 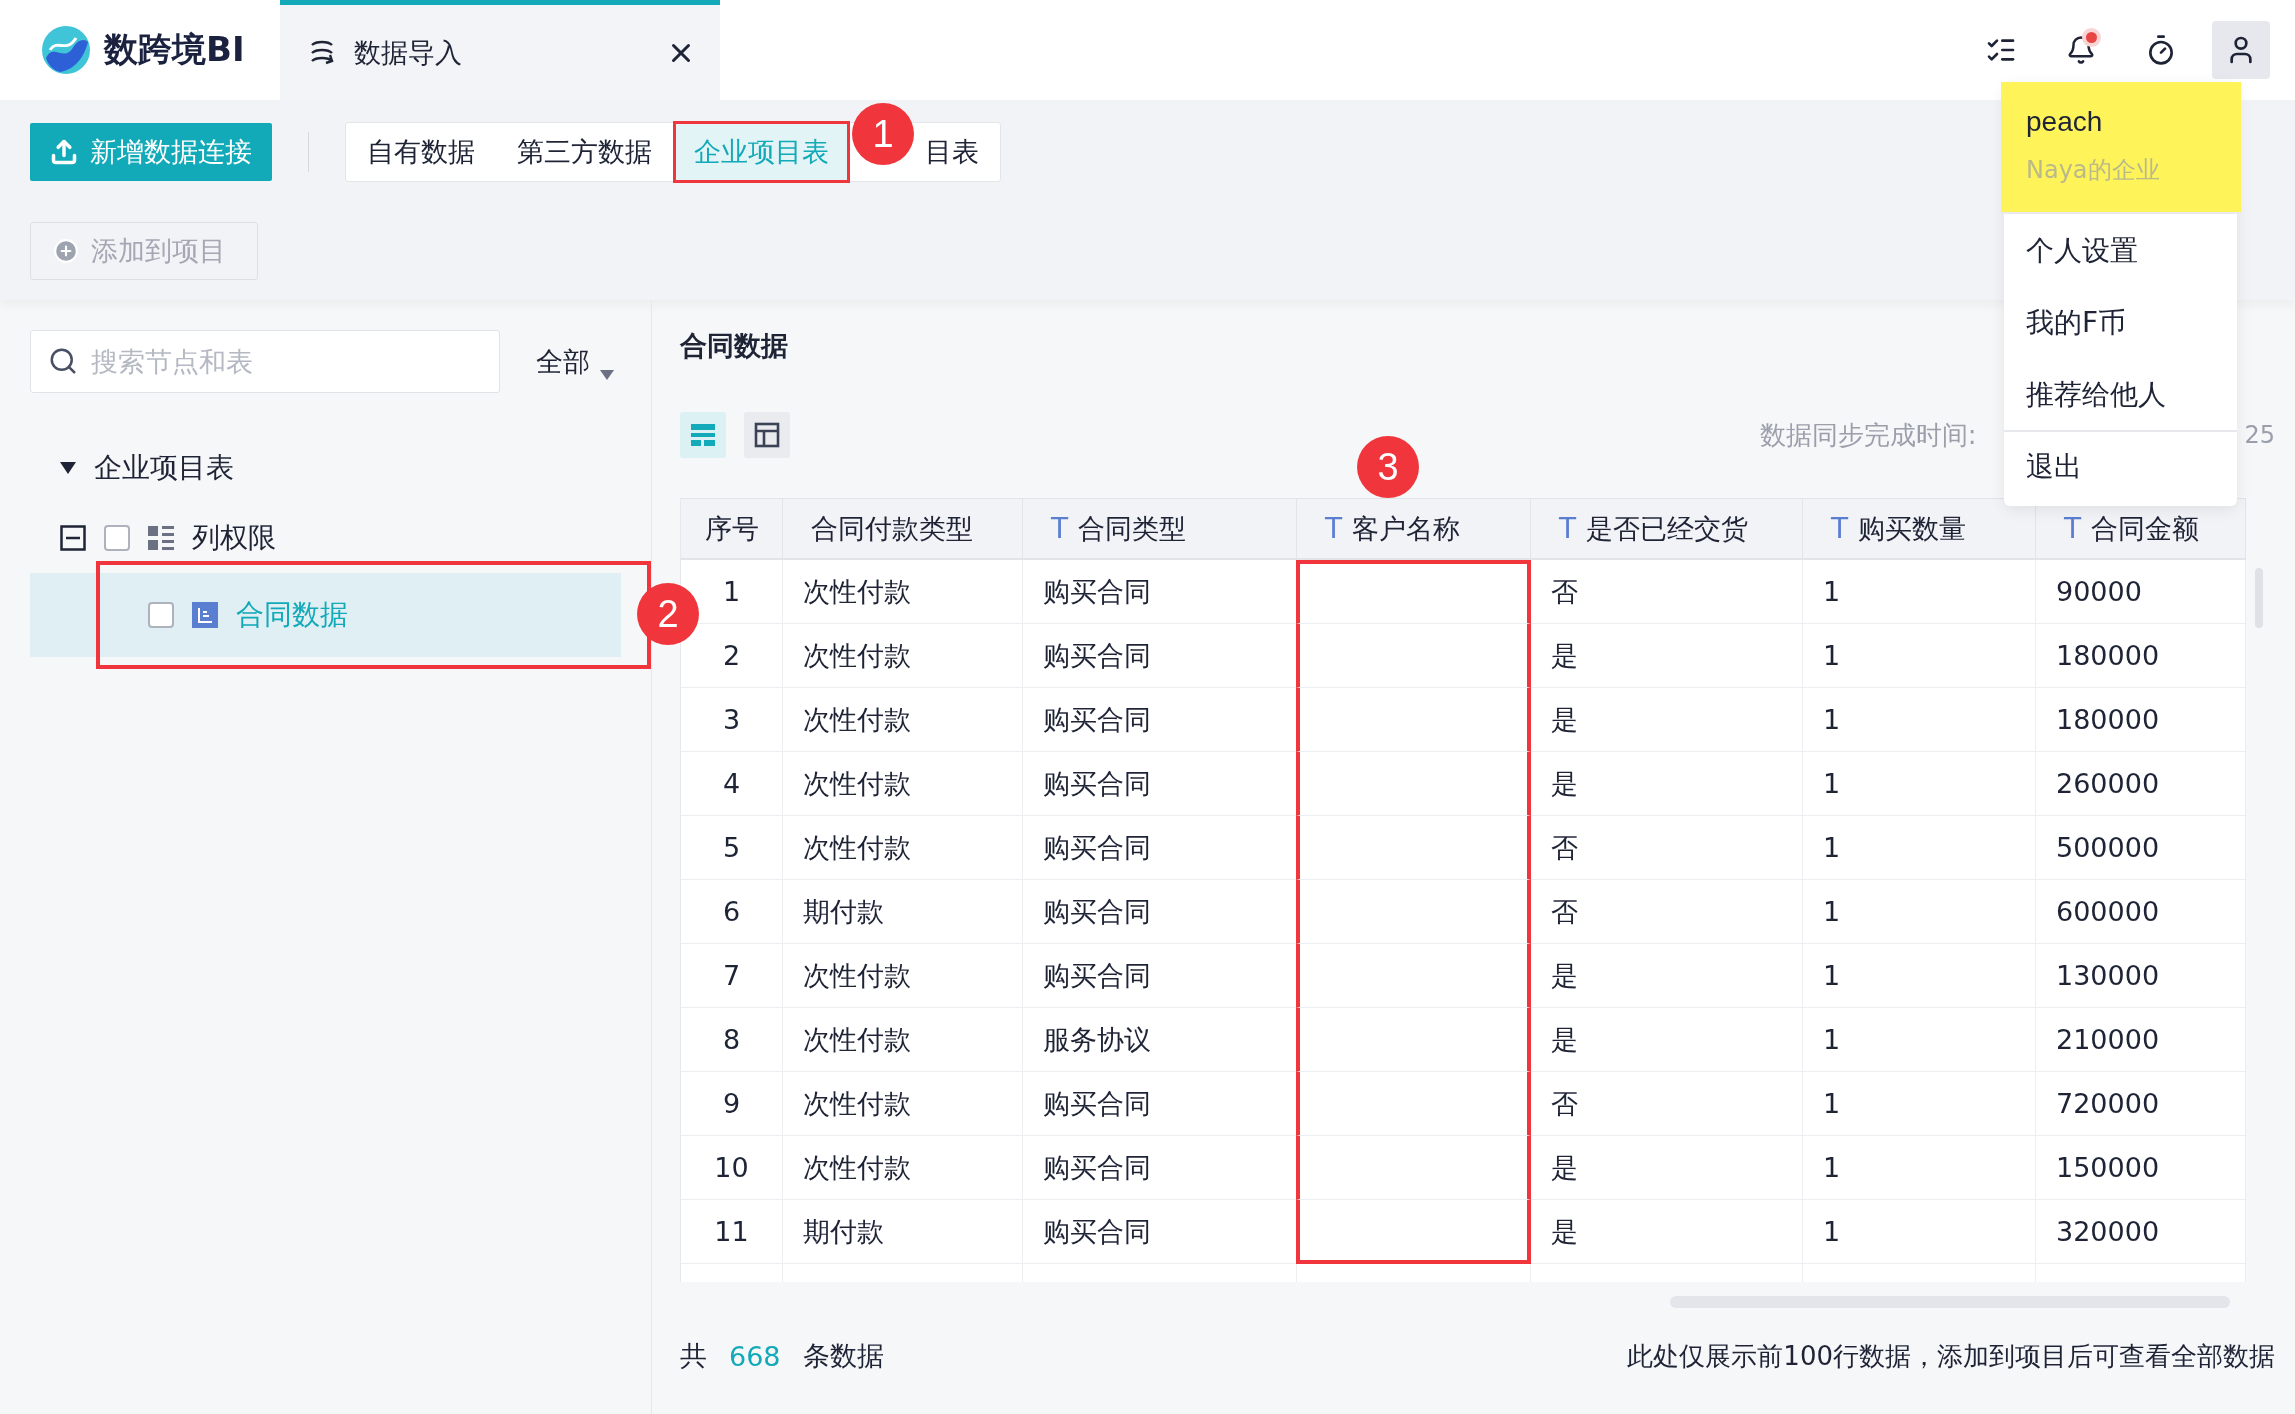 What do you see at coordinates (1388, 467) in the screenshot?
I see `step-badge: 3` at bounding box center [1388, 467].